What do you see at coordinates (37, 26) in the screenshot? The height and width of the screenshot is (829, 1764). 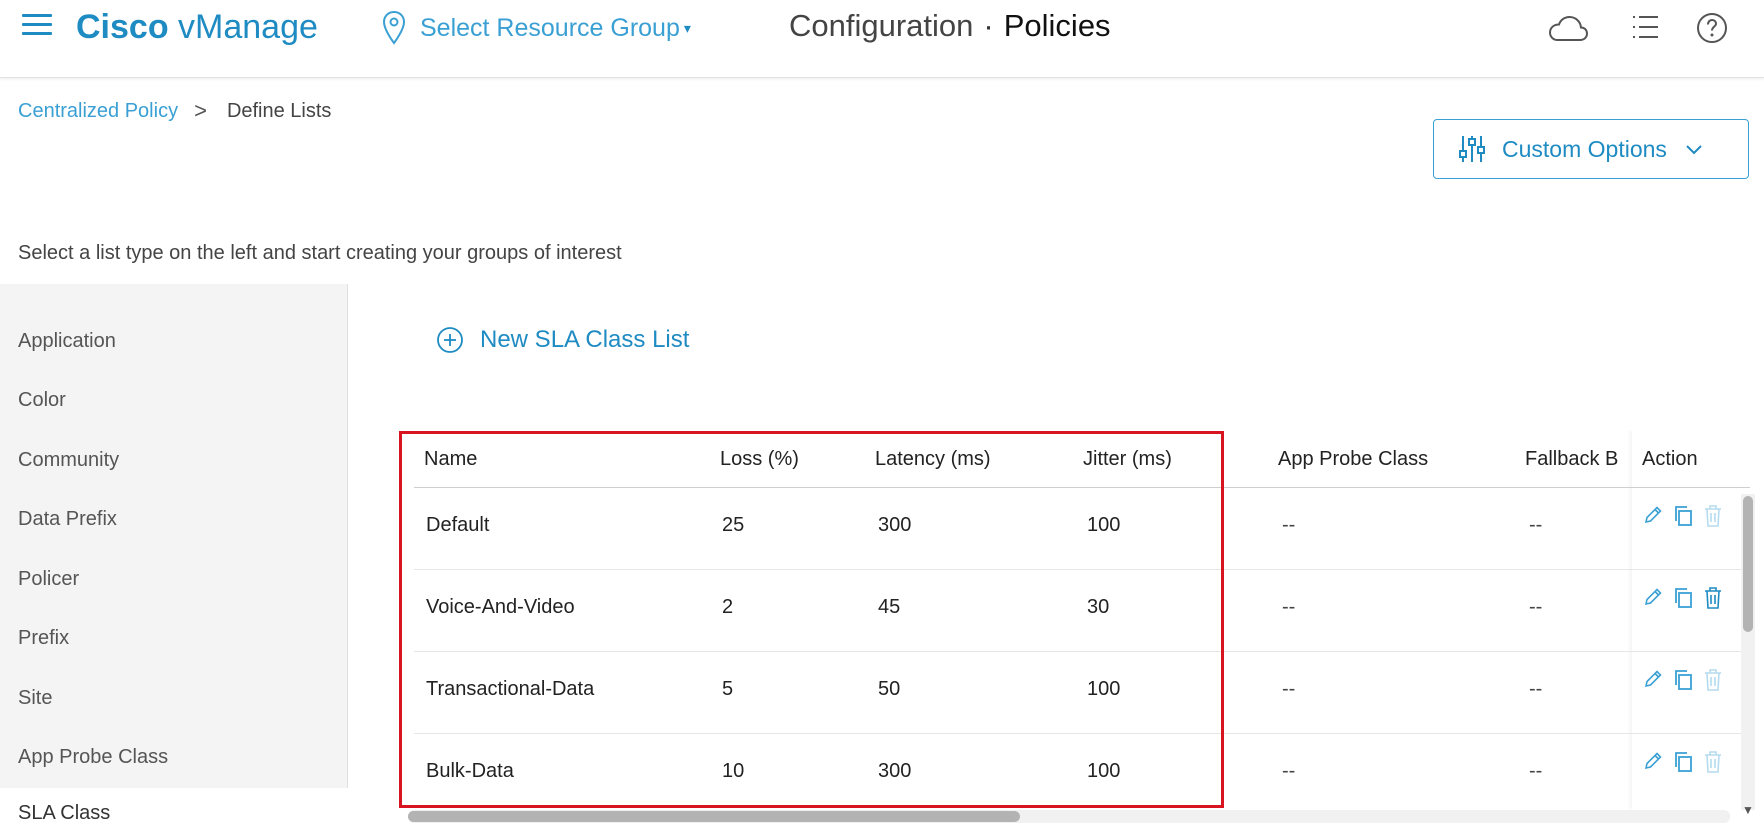 I see `menu-icon` at bounding box center [37, 26].